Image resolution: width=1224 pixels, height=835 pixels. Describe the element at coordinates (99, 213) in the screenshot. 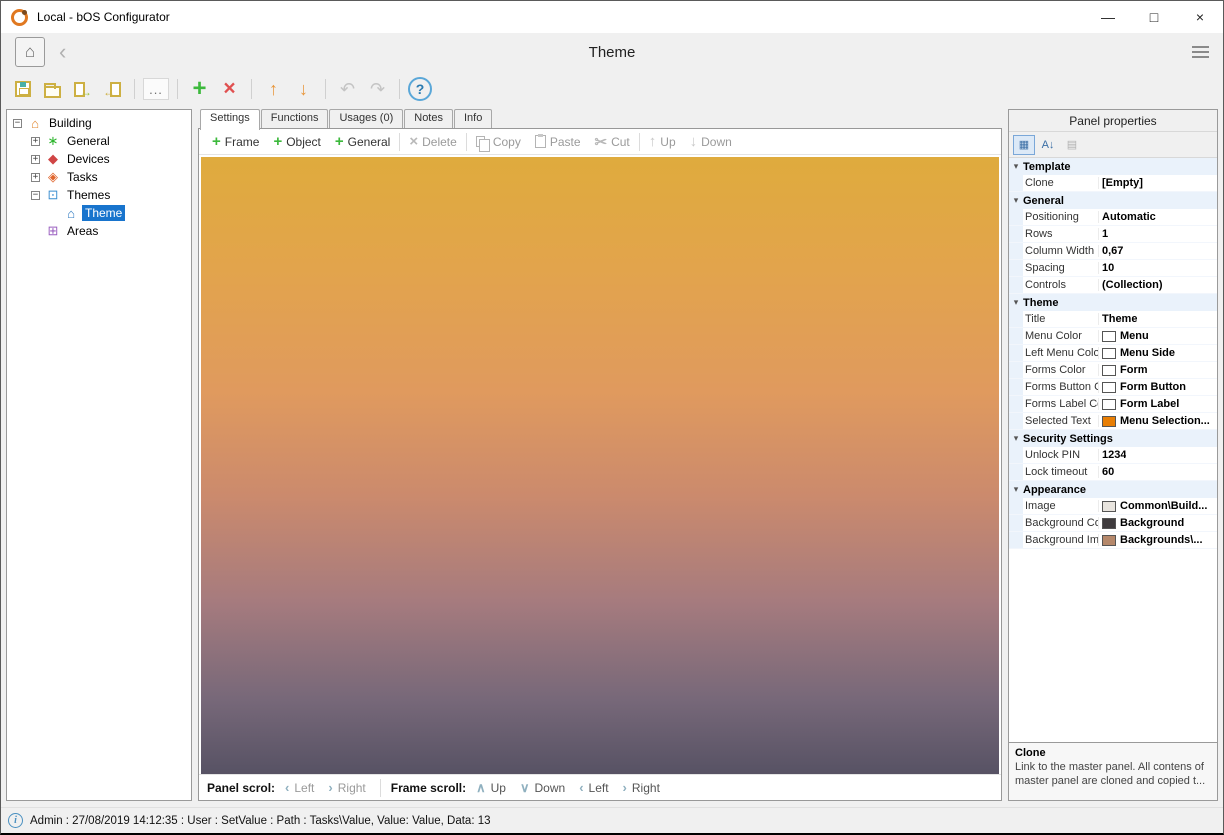

I see `tree-item-theme: ⌂ Theme` at that location.